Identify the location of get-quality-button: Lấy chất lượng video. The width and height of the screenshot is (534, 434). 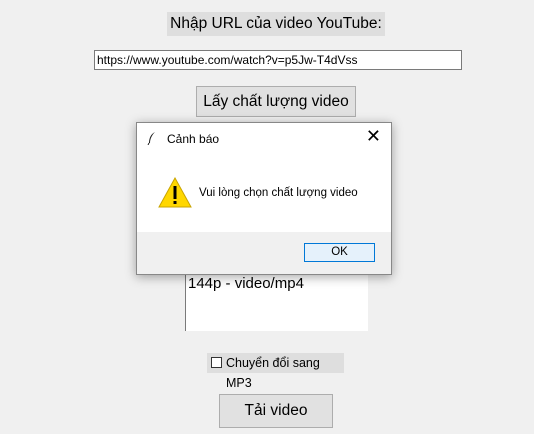
(276, 101).